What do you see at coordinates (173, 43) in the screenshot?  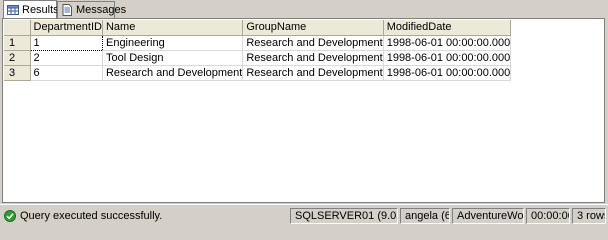 I see `grid-cell: Engineering` at bounding box center [173, 43].